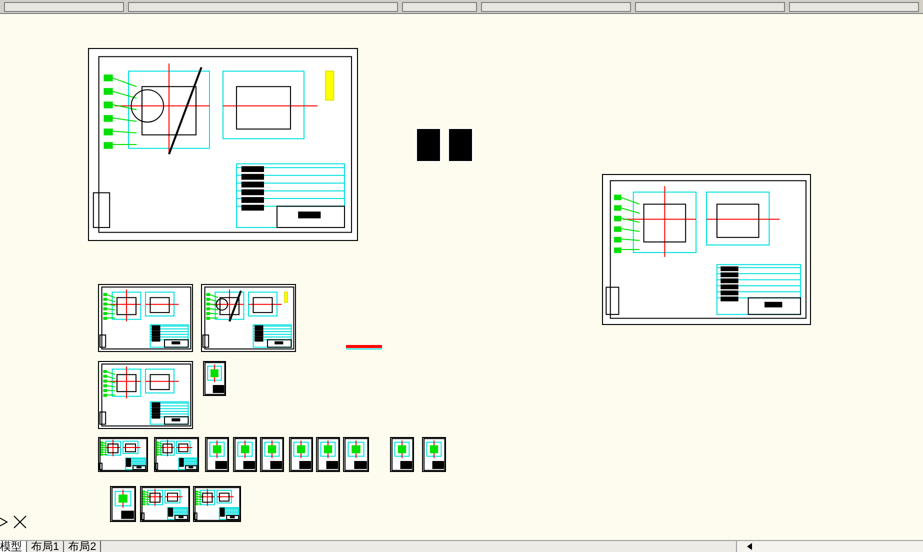  I want to click on part-drawing, so click(364, 347).